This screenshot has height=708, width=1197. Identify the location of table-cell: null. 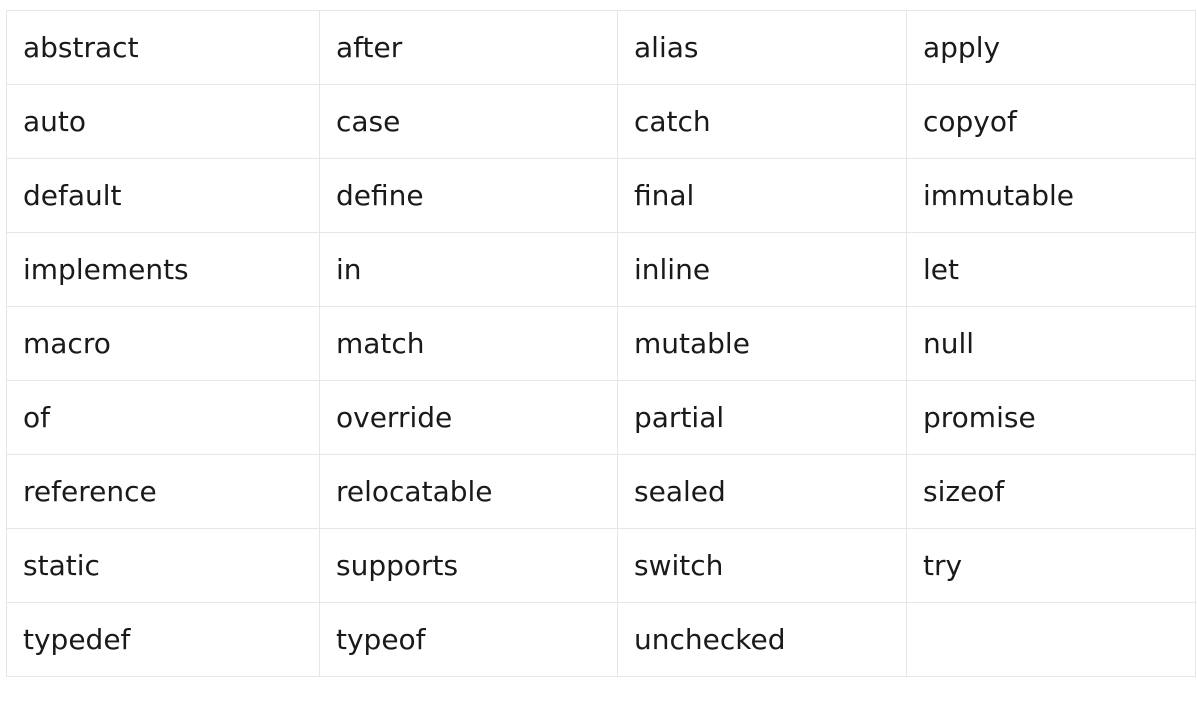
(1051, 343).